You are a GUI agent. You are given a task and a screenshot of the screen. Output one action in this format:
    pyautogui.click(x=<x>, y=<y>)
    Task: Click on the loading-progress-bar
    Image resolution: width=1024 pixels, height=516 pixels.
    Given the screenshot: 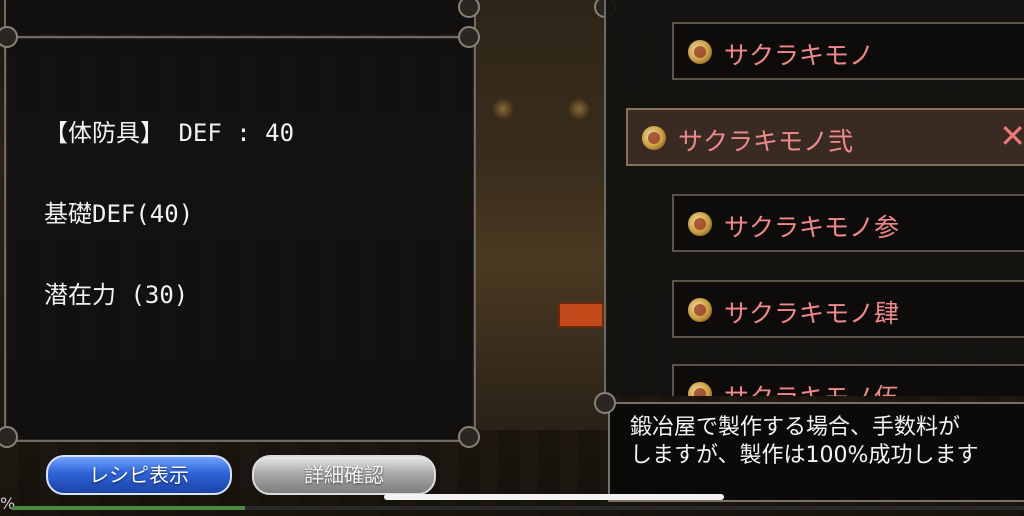 What is the action you would take?
    pyautogui.click(x=518, y=508)
    